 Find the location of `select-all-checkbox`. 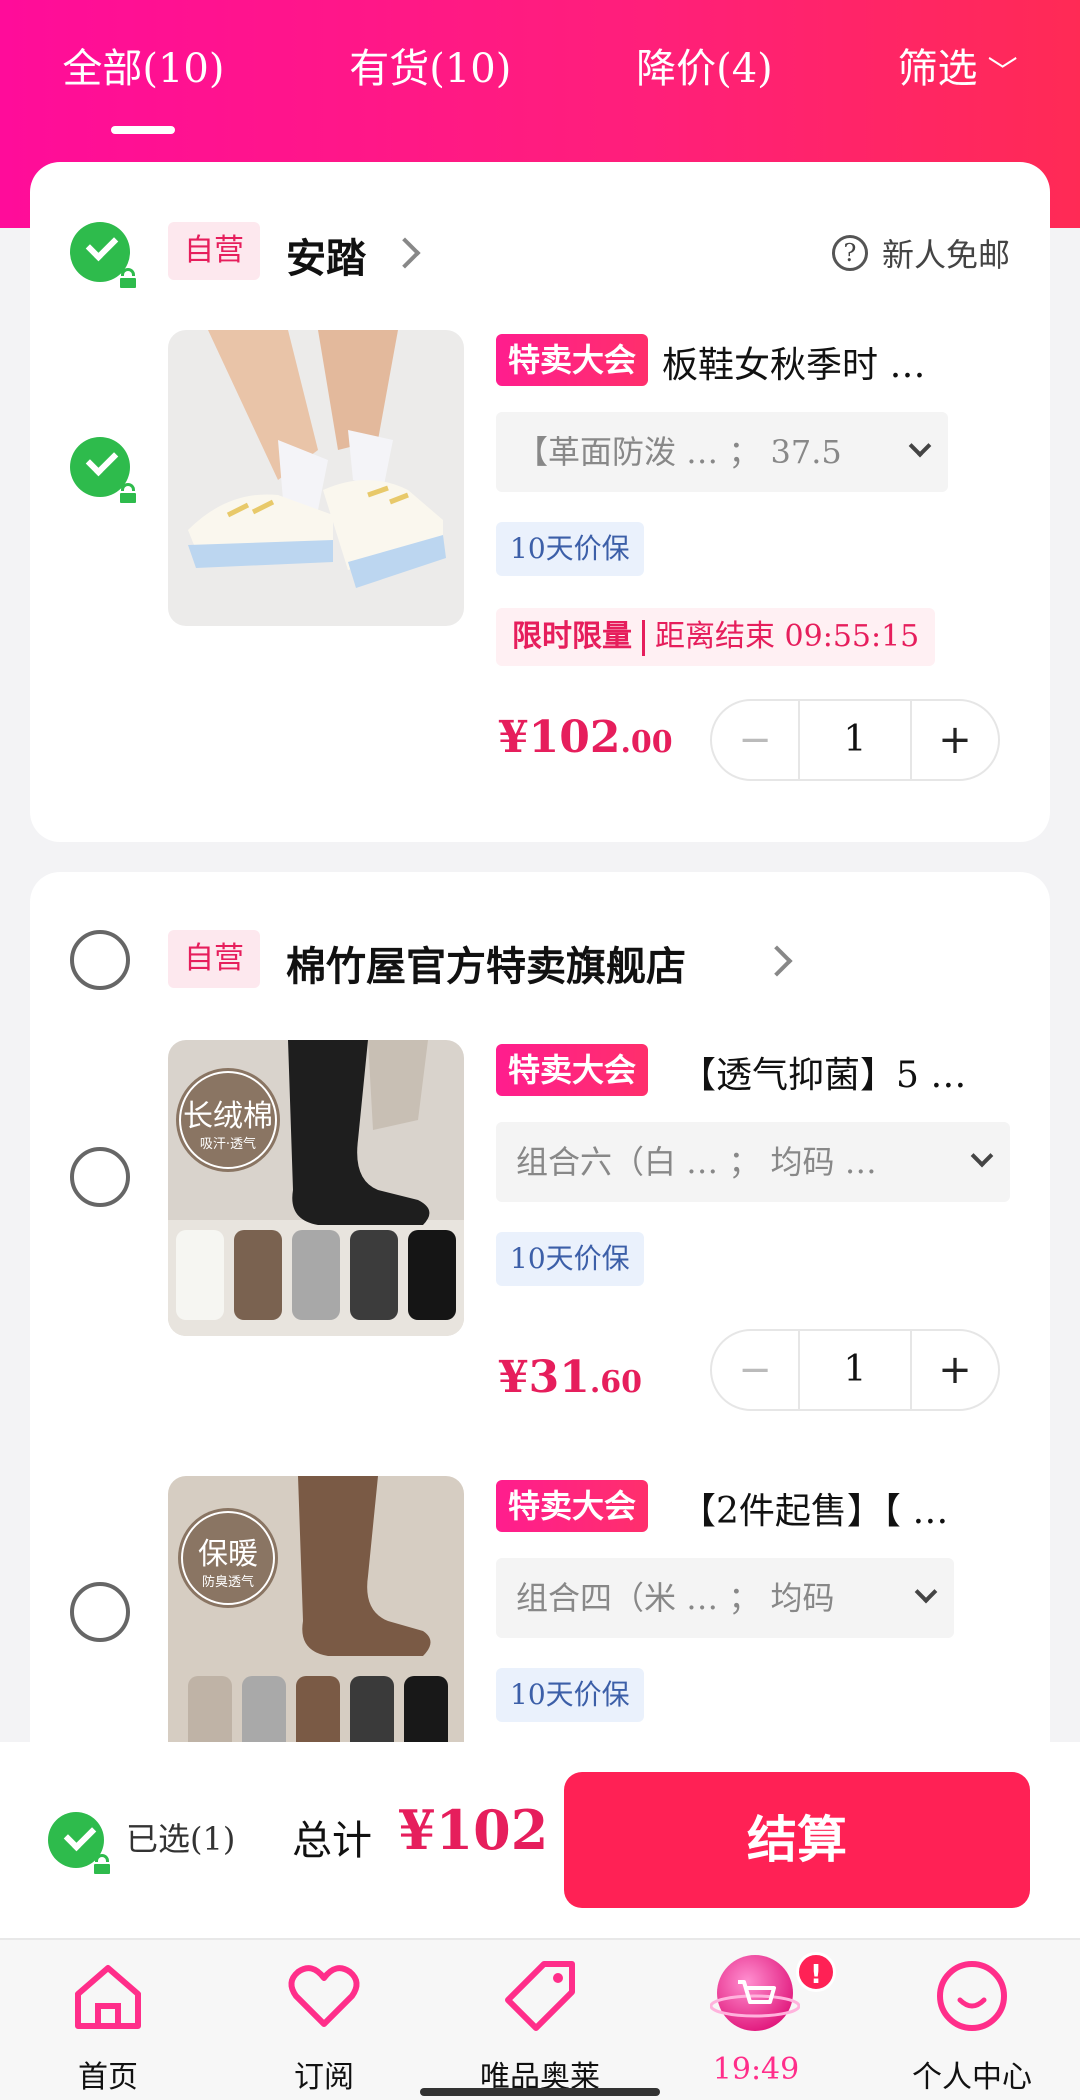

select-all-checkbox is located at coordinates (80, 1844).